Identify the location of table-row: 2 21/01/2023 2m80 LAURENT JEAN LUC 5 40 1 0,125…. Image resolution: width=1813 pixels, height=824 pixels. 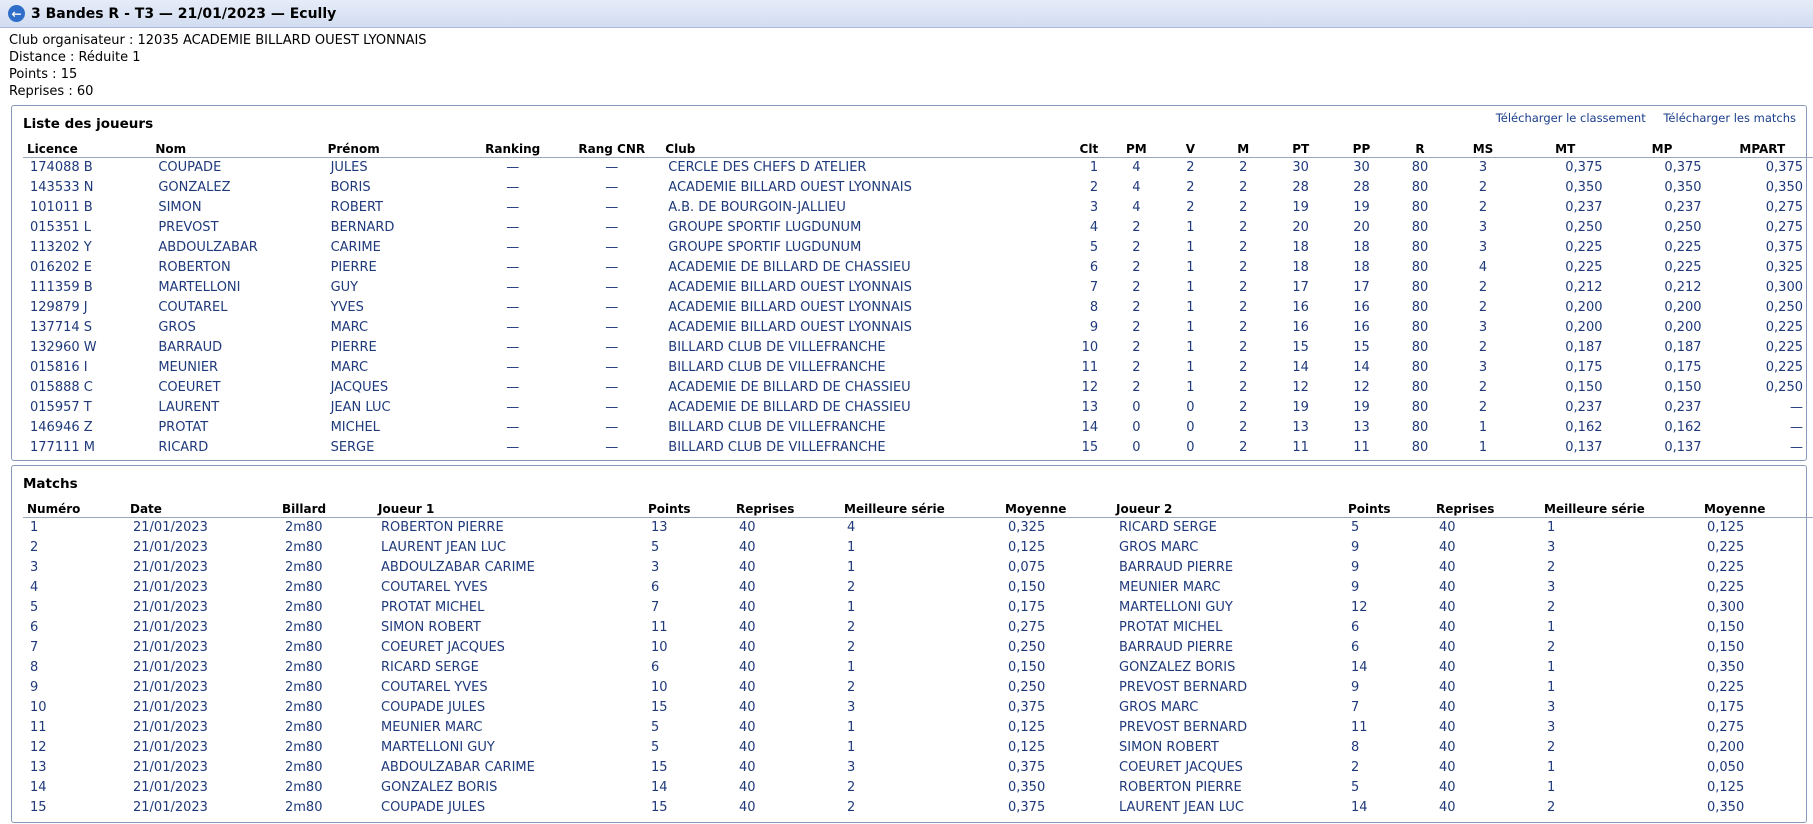
(918, 547).